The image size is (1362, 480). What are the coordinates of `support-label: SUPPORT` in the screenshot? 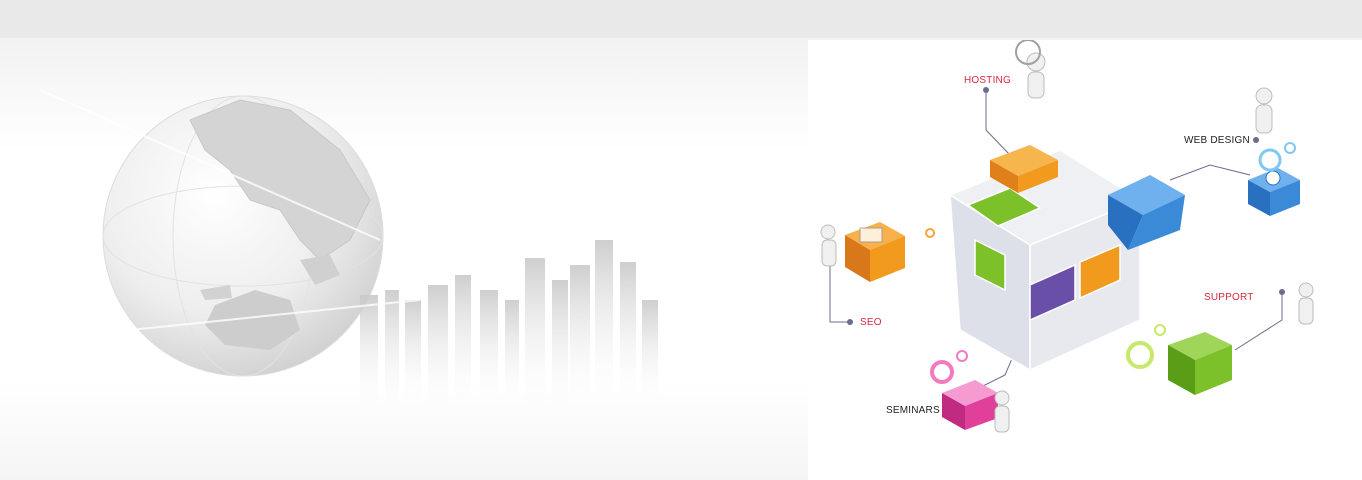 It's located at (1229, 297).